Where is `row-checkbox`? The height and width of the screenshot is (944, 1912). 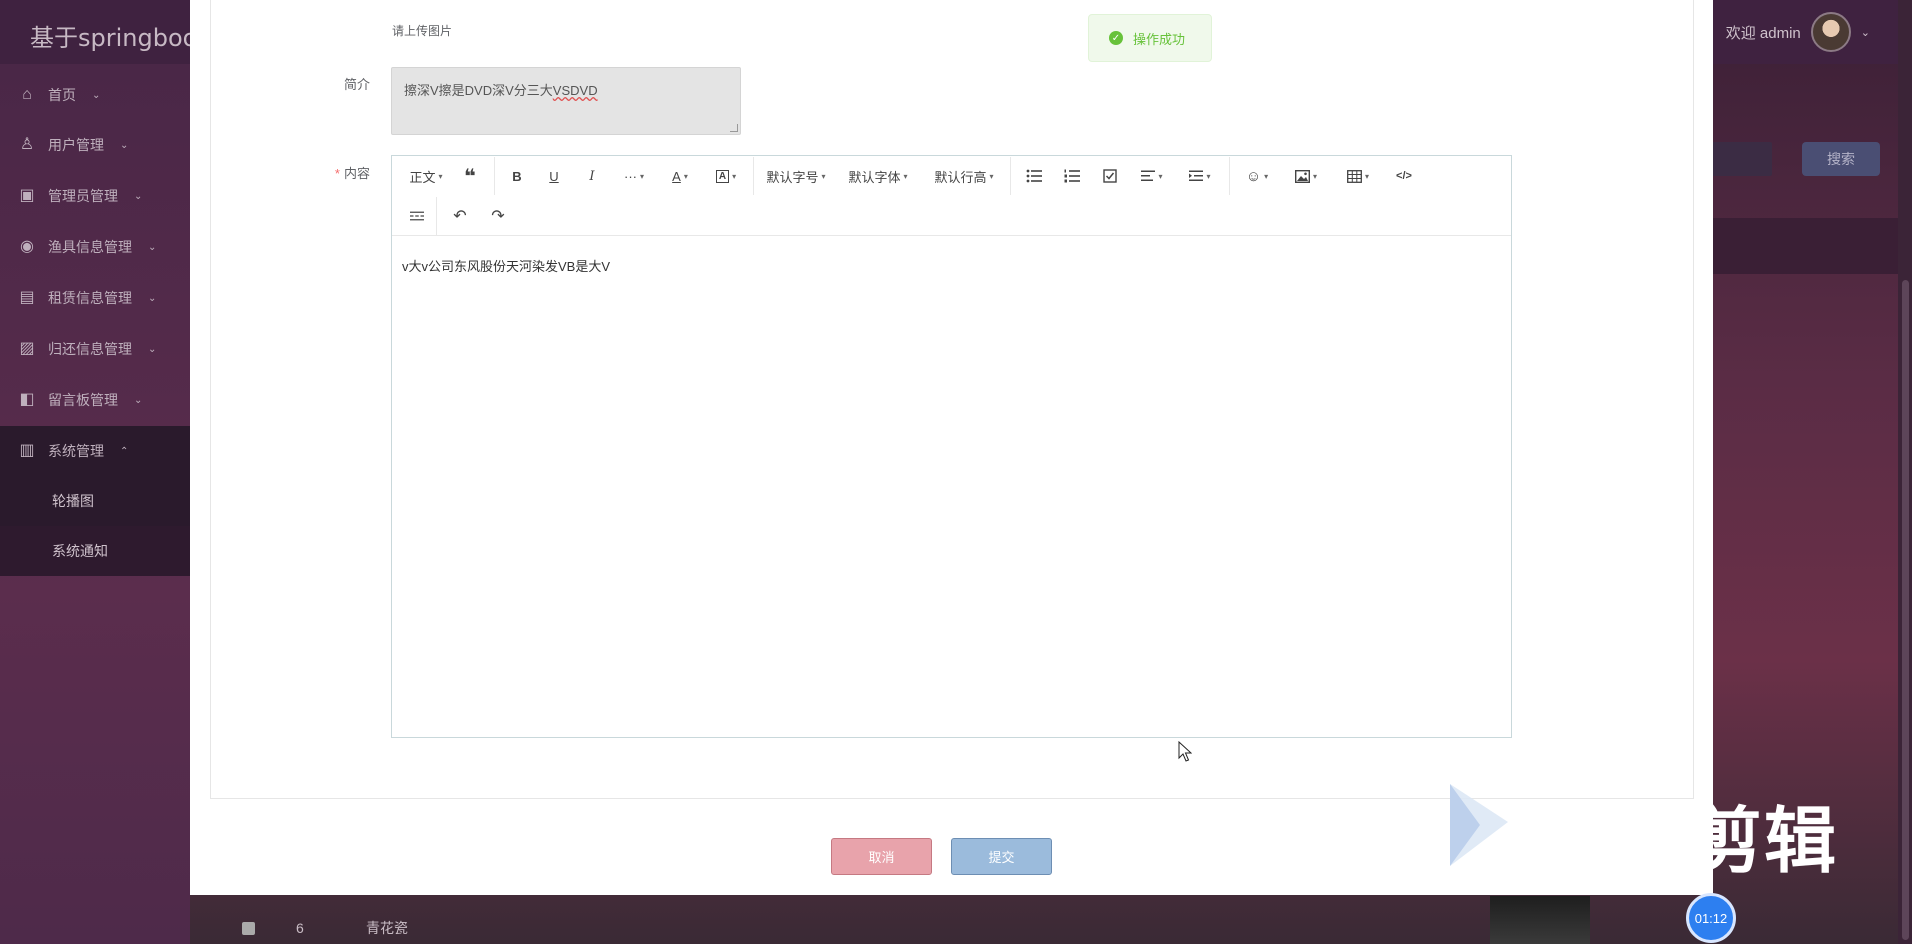 row-checkbox is located at coordinates (248, 928).